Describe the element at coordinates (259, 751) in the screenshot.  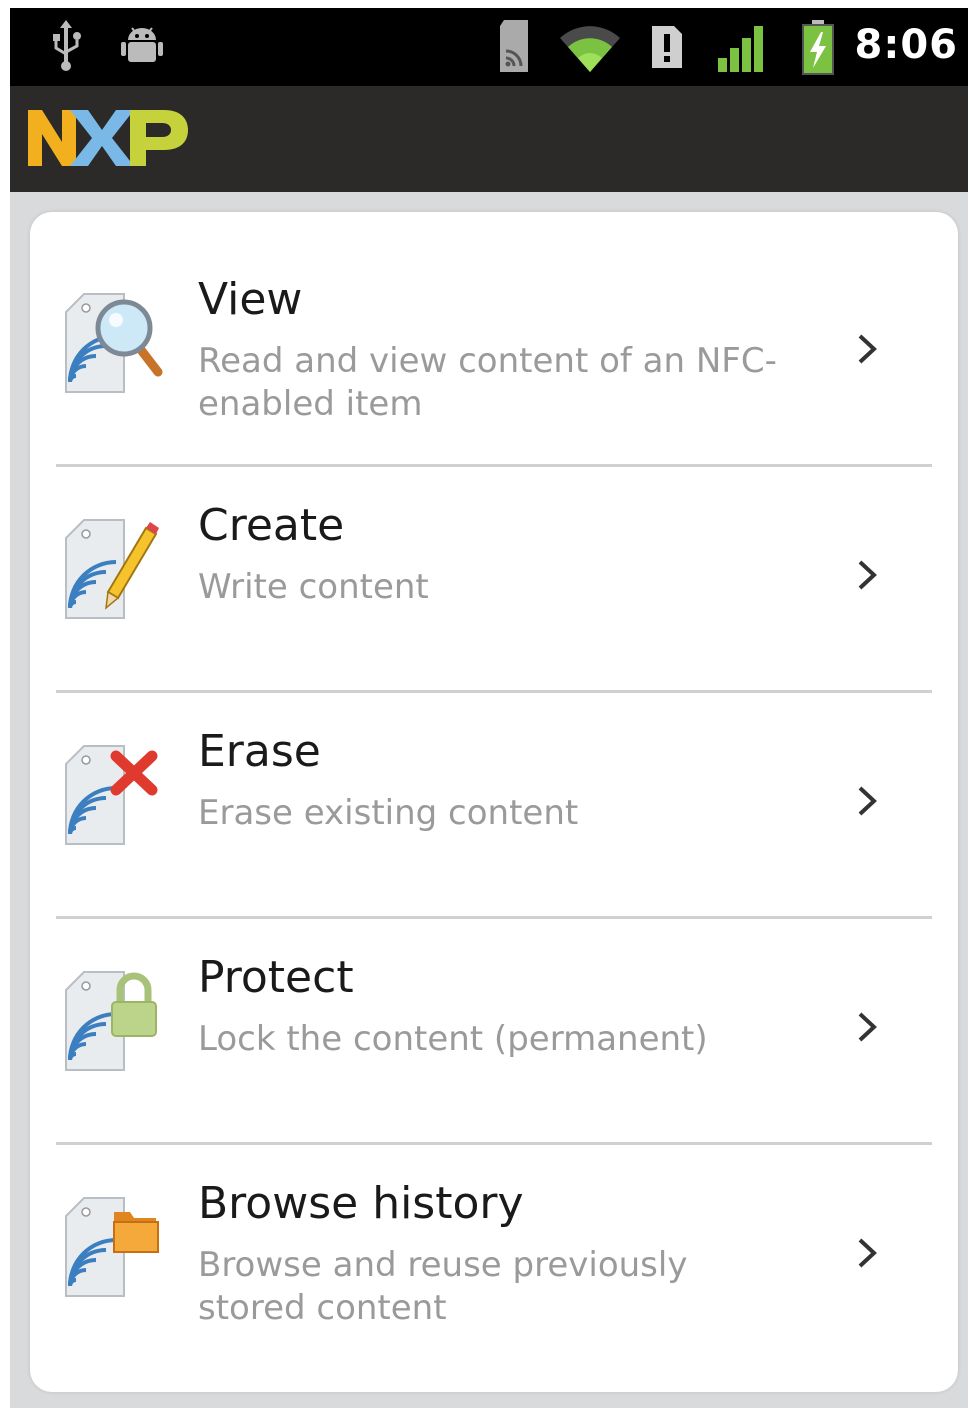
I see `item-title: Erase` at that location.